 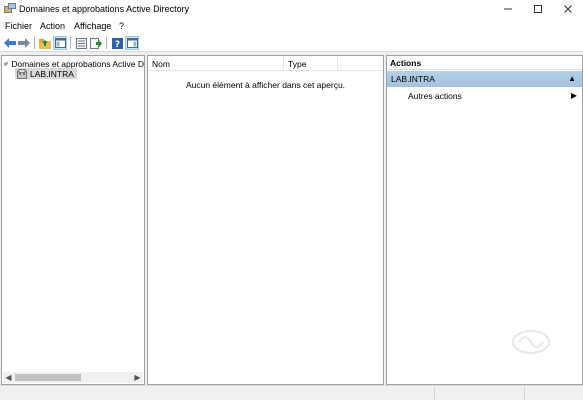 I want to click on forward-button, so click(x=24, y=43).